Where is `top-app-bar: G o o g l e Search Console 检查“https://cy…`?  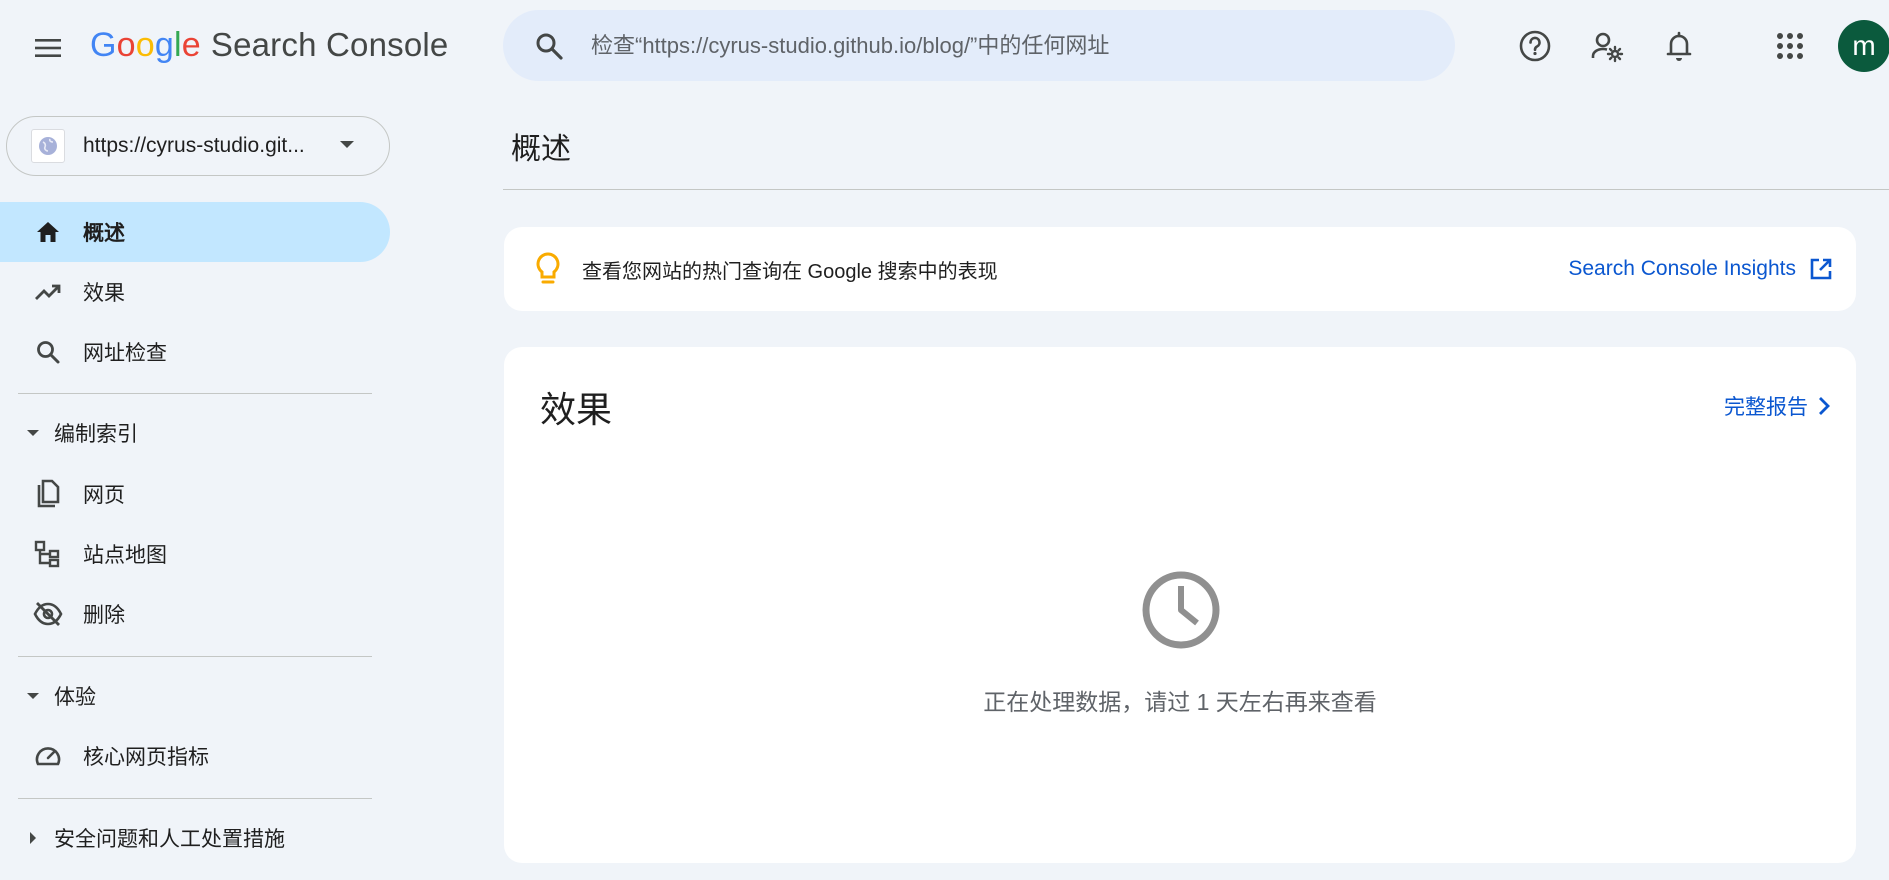 top-app-bar: G o o g l e Search Console 检查“https://cy… is located at coordinates (944, 48).